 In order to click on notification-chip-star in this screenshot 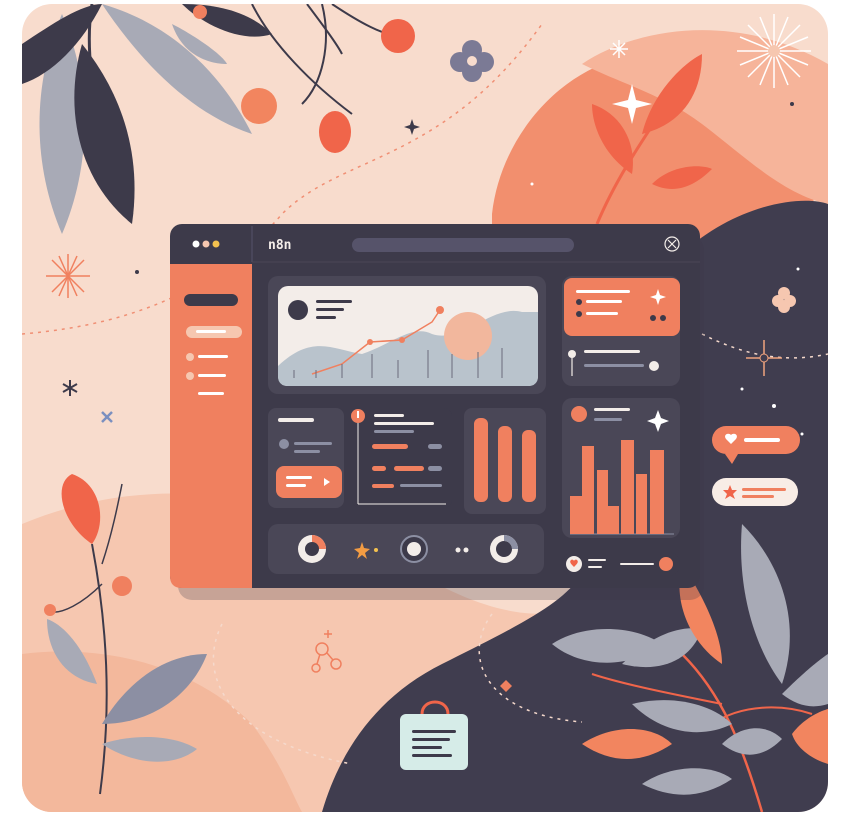, I will do `click(755, 492)`.